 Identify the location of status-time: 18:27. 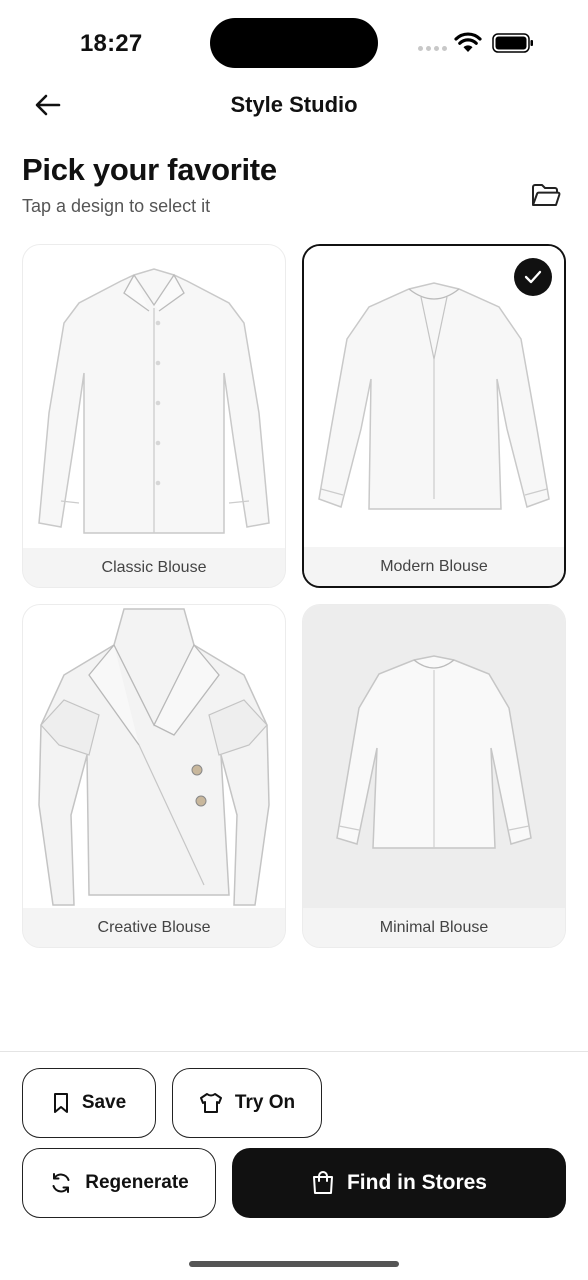
(111, 43).